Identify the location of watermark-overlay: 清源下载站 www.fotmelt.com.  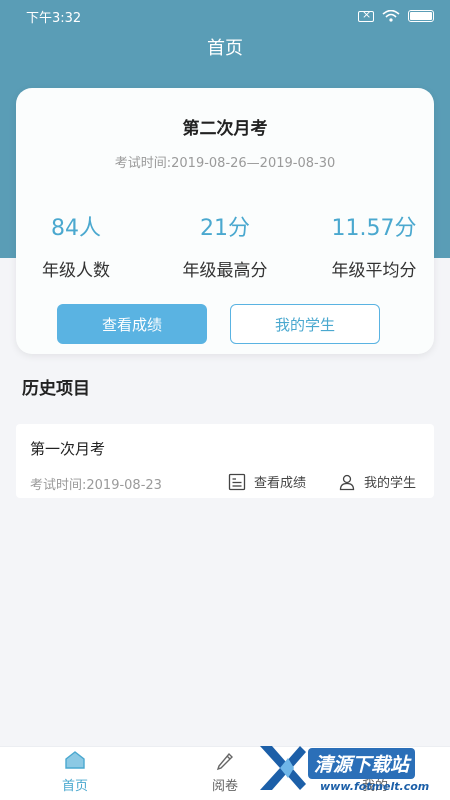
(346, 770).